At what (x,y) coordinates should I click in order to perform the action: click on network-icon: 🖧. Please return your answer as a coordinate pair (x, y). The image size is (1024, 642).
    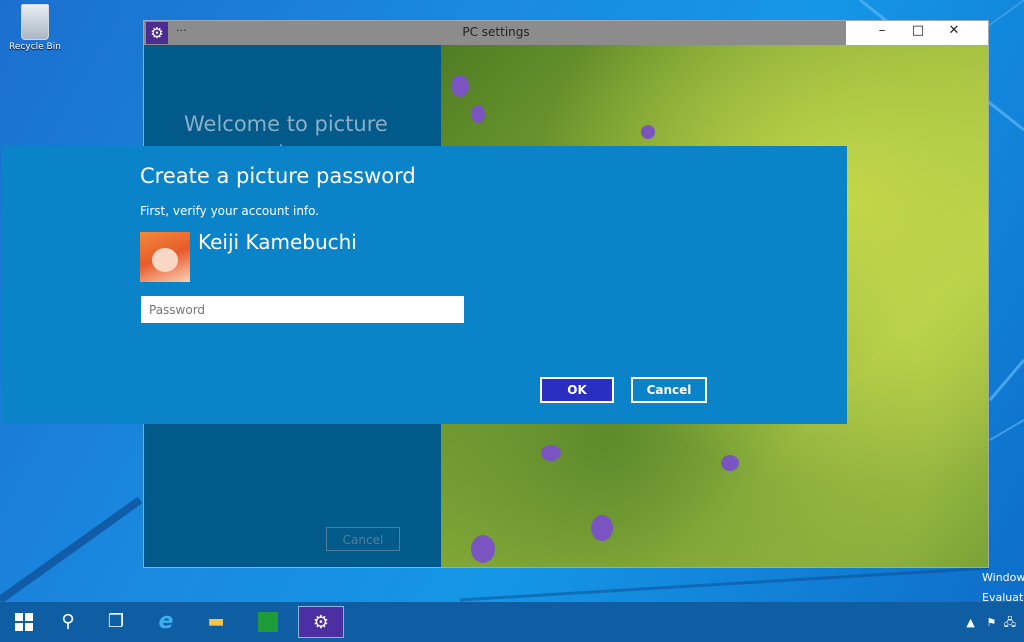
    Looking at the image, I should click on (1010, 622).